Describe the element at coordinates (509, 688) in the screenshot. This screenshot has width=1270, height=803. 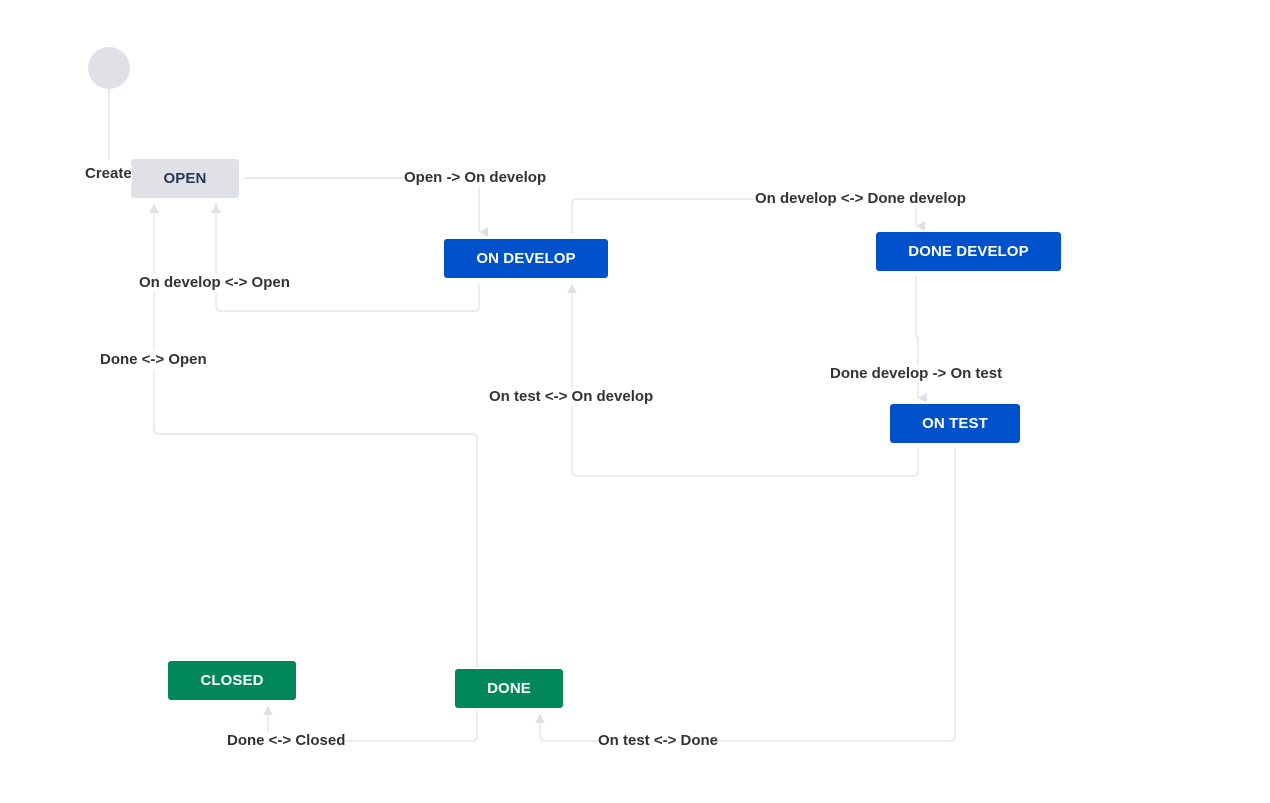
I see `status-done: DONE` at that location.